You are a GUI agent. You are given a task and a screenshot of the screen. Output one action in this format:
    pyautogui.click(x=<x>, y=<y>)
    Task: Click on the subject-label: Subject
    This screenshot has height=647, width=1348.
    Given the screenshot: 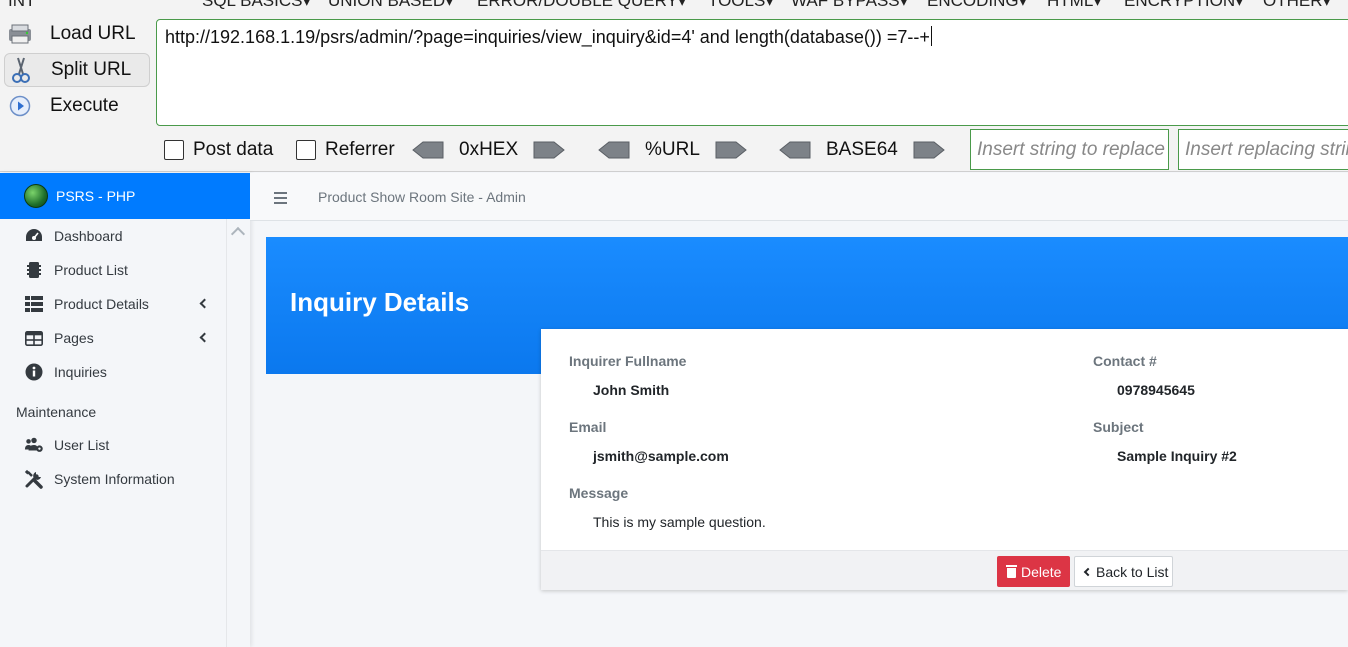 What is the action you would take?
    pyautogui.click(x=1118, y=427)
    